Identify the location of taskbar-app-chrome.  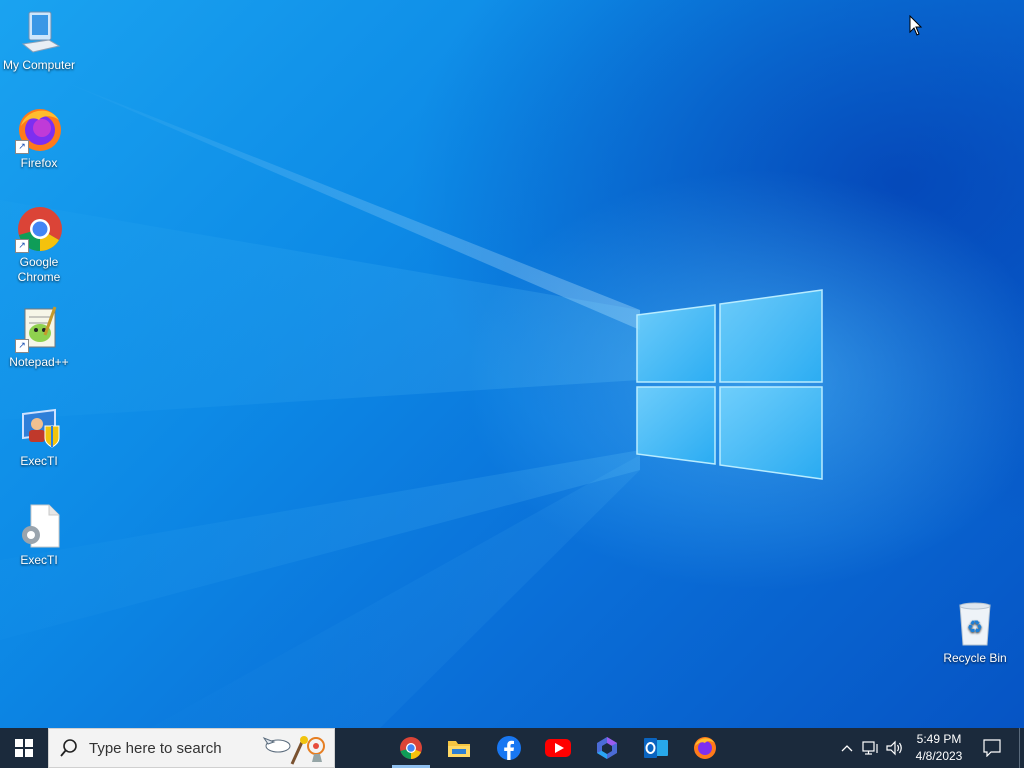
(411, 748).